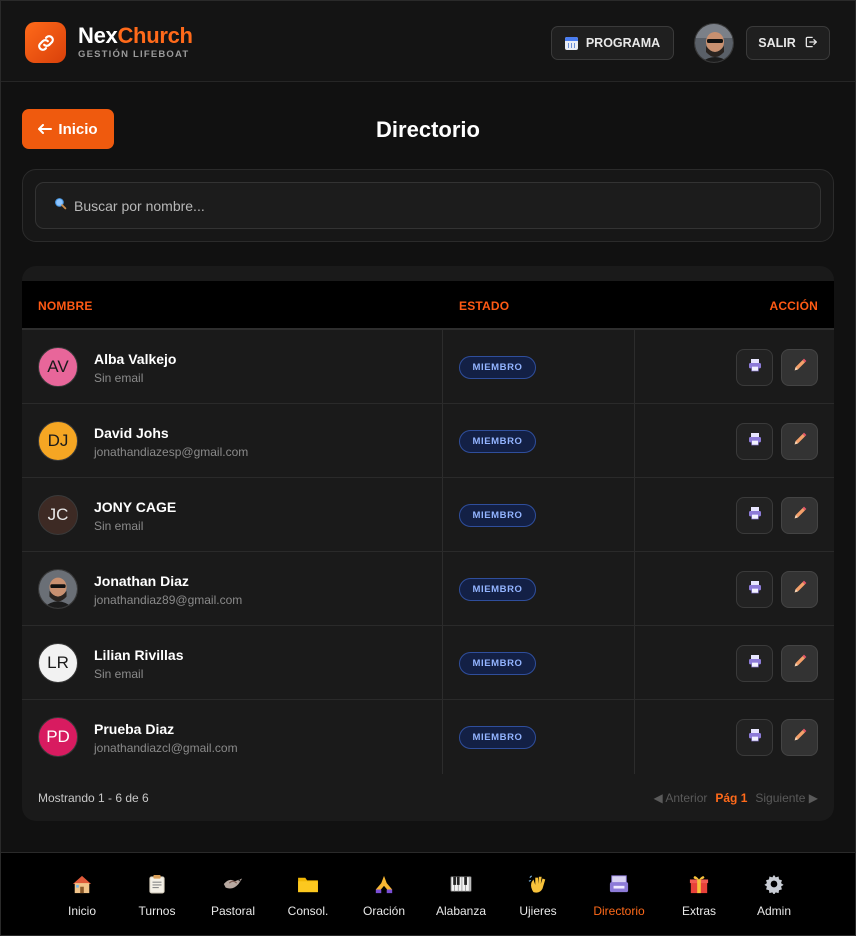 The height and width of the screenshot is (936, 856). I want to click on logout-button: SALIR, so click(788, 43).